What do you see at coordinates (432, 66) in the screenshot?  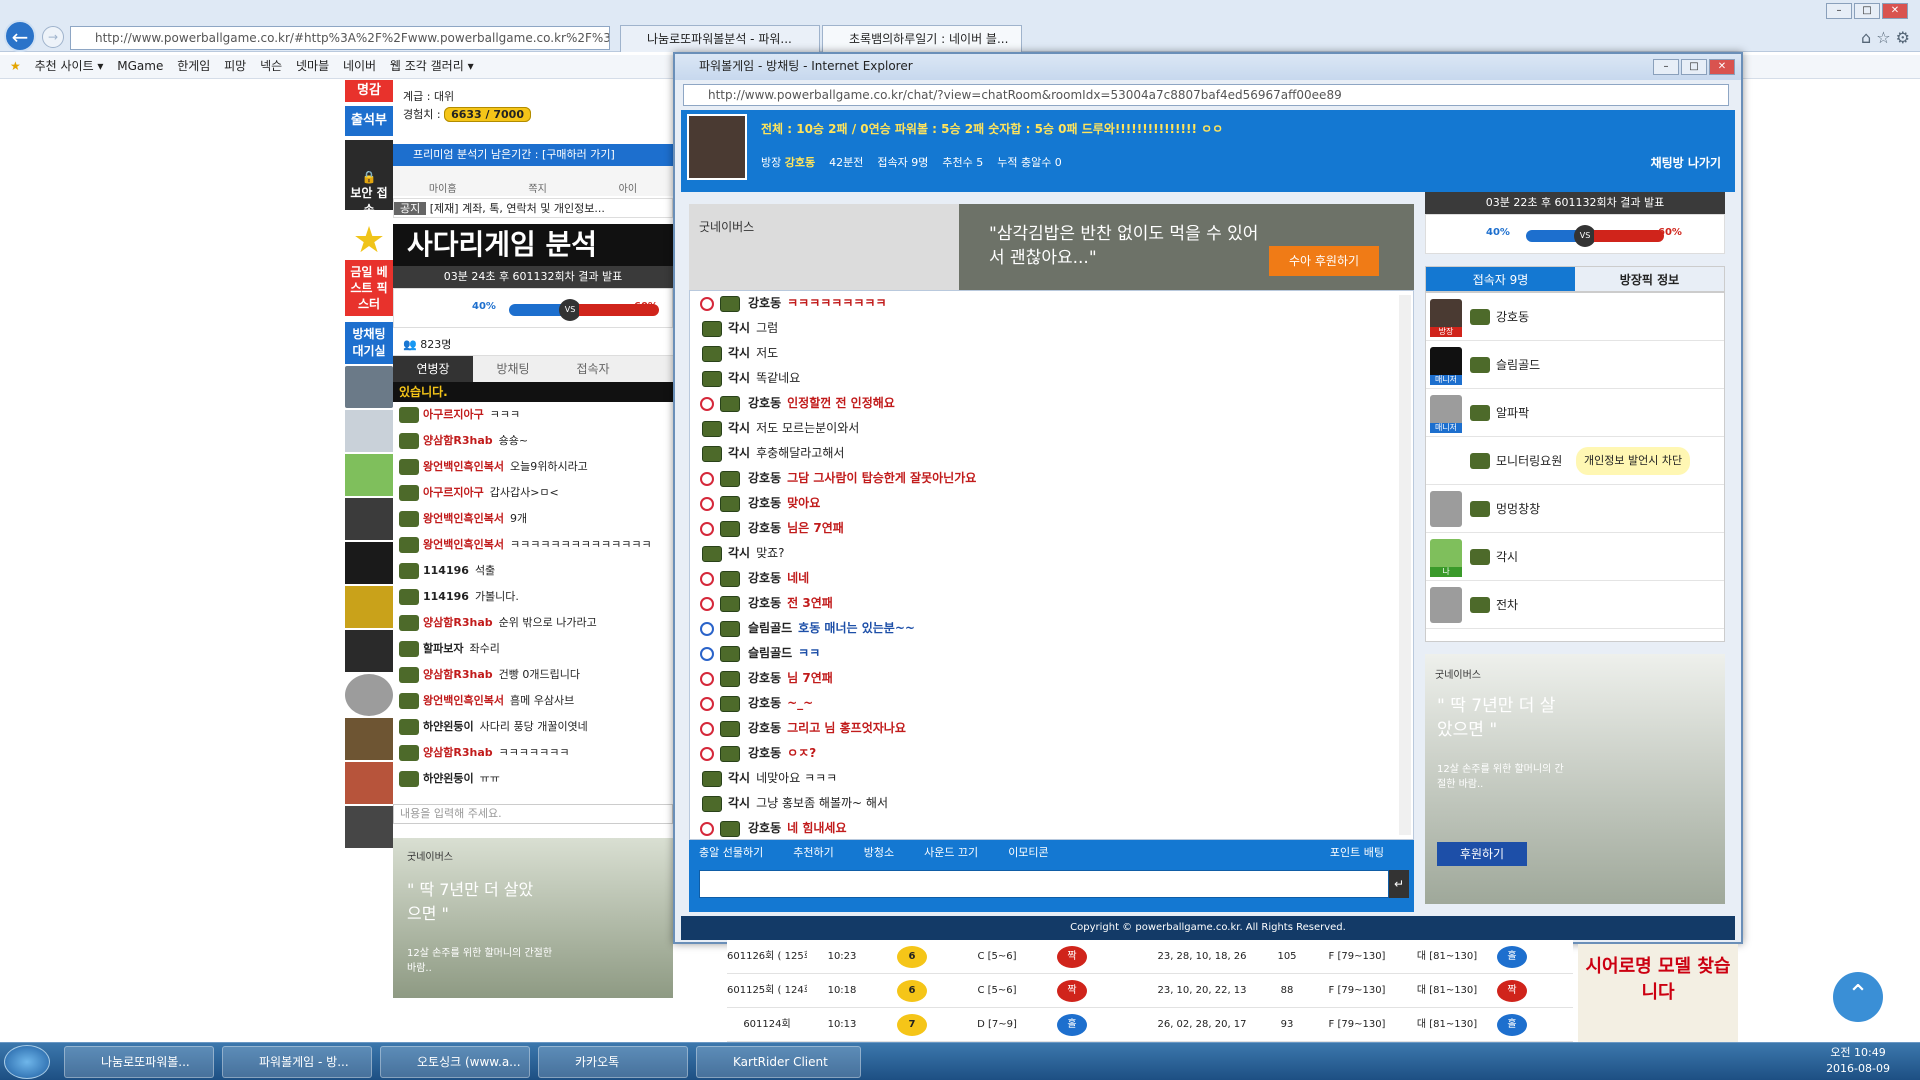 I see `fav-item: 웹 조각 갤러리 ▾` at bounding box center [432, 66].